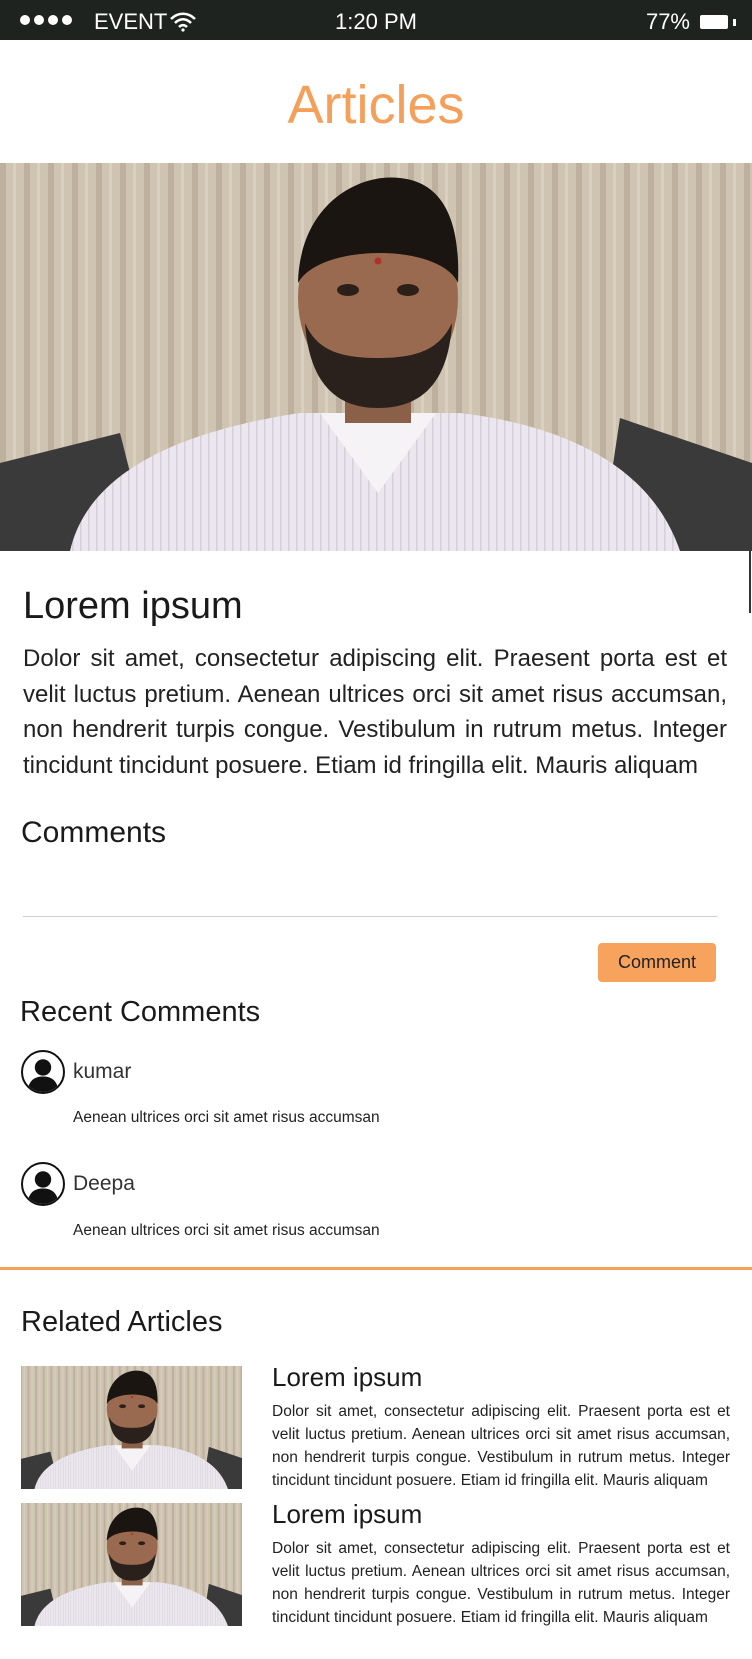 The width and height of the screenshot is (752, 1659). Describe the element at coordinates (714, 22) in the screenshot. I see `battery-icon` at that location.